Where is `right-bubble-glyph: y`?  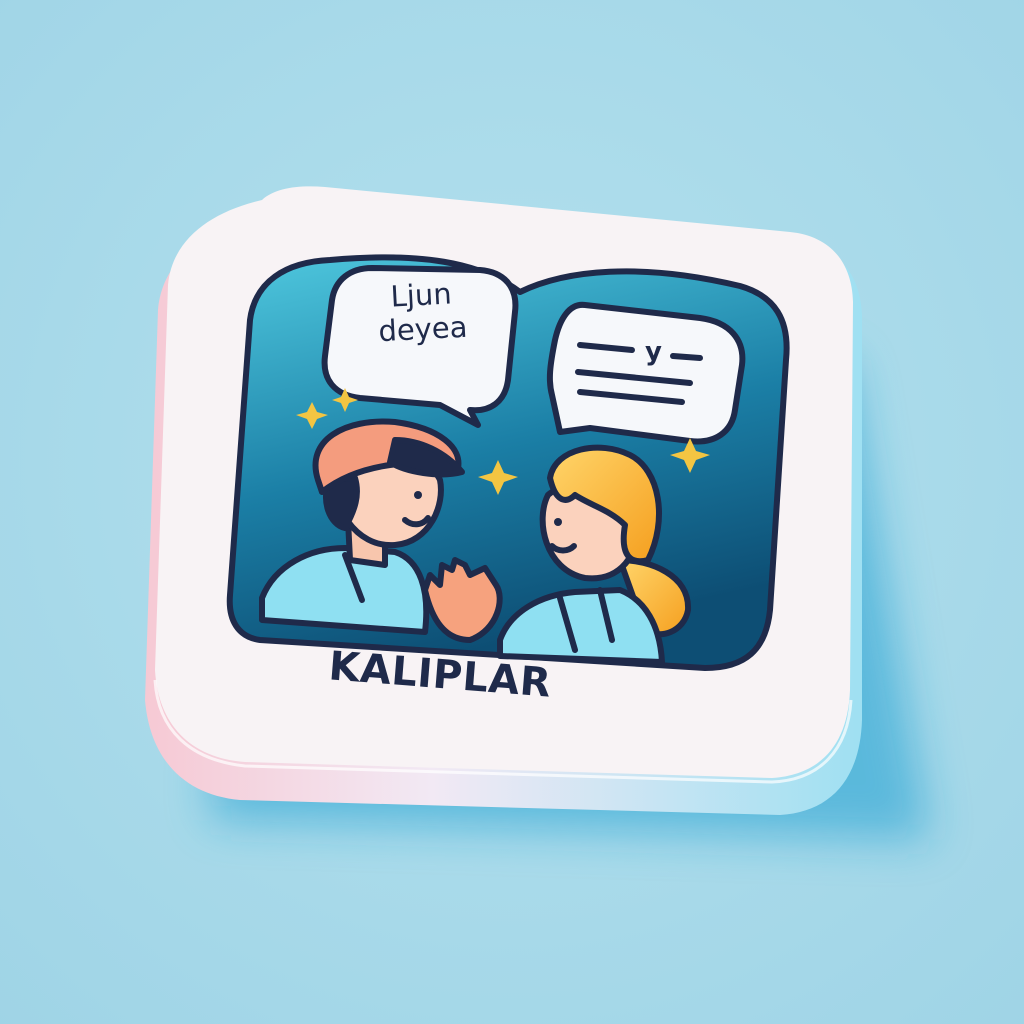
right-bubble-glyph: y is located at coordinates (653, 352).